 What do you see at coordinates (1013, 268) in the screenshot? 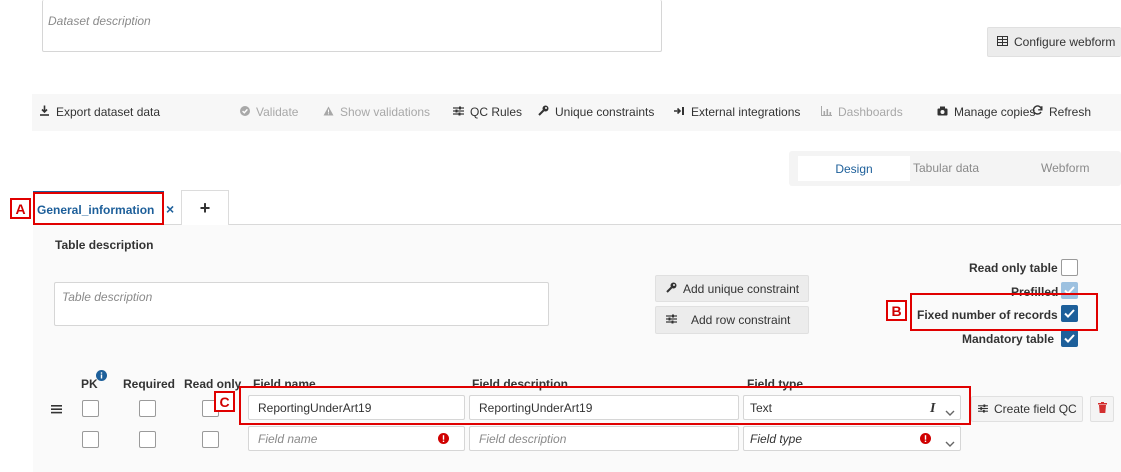
I see `read-only-table-label: Read only table` at bounding box center [1013, 268].